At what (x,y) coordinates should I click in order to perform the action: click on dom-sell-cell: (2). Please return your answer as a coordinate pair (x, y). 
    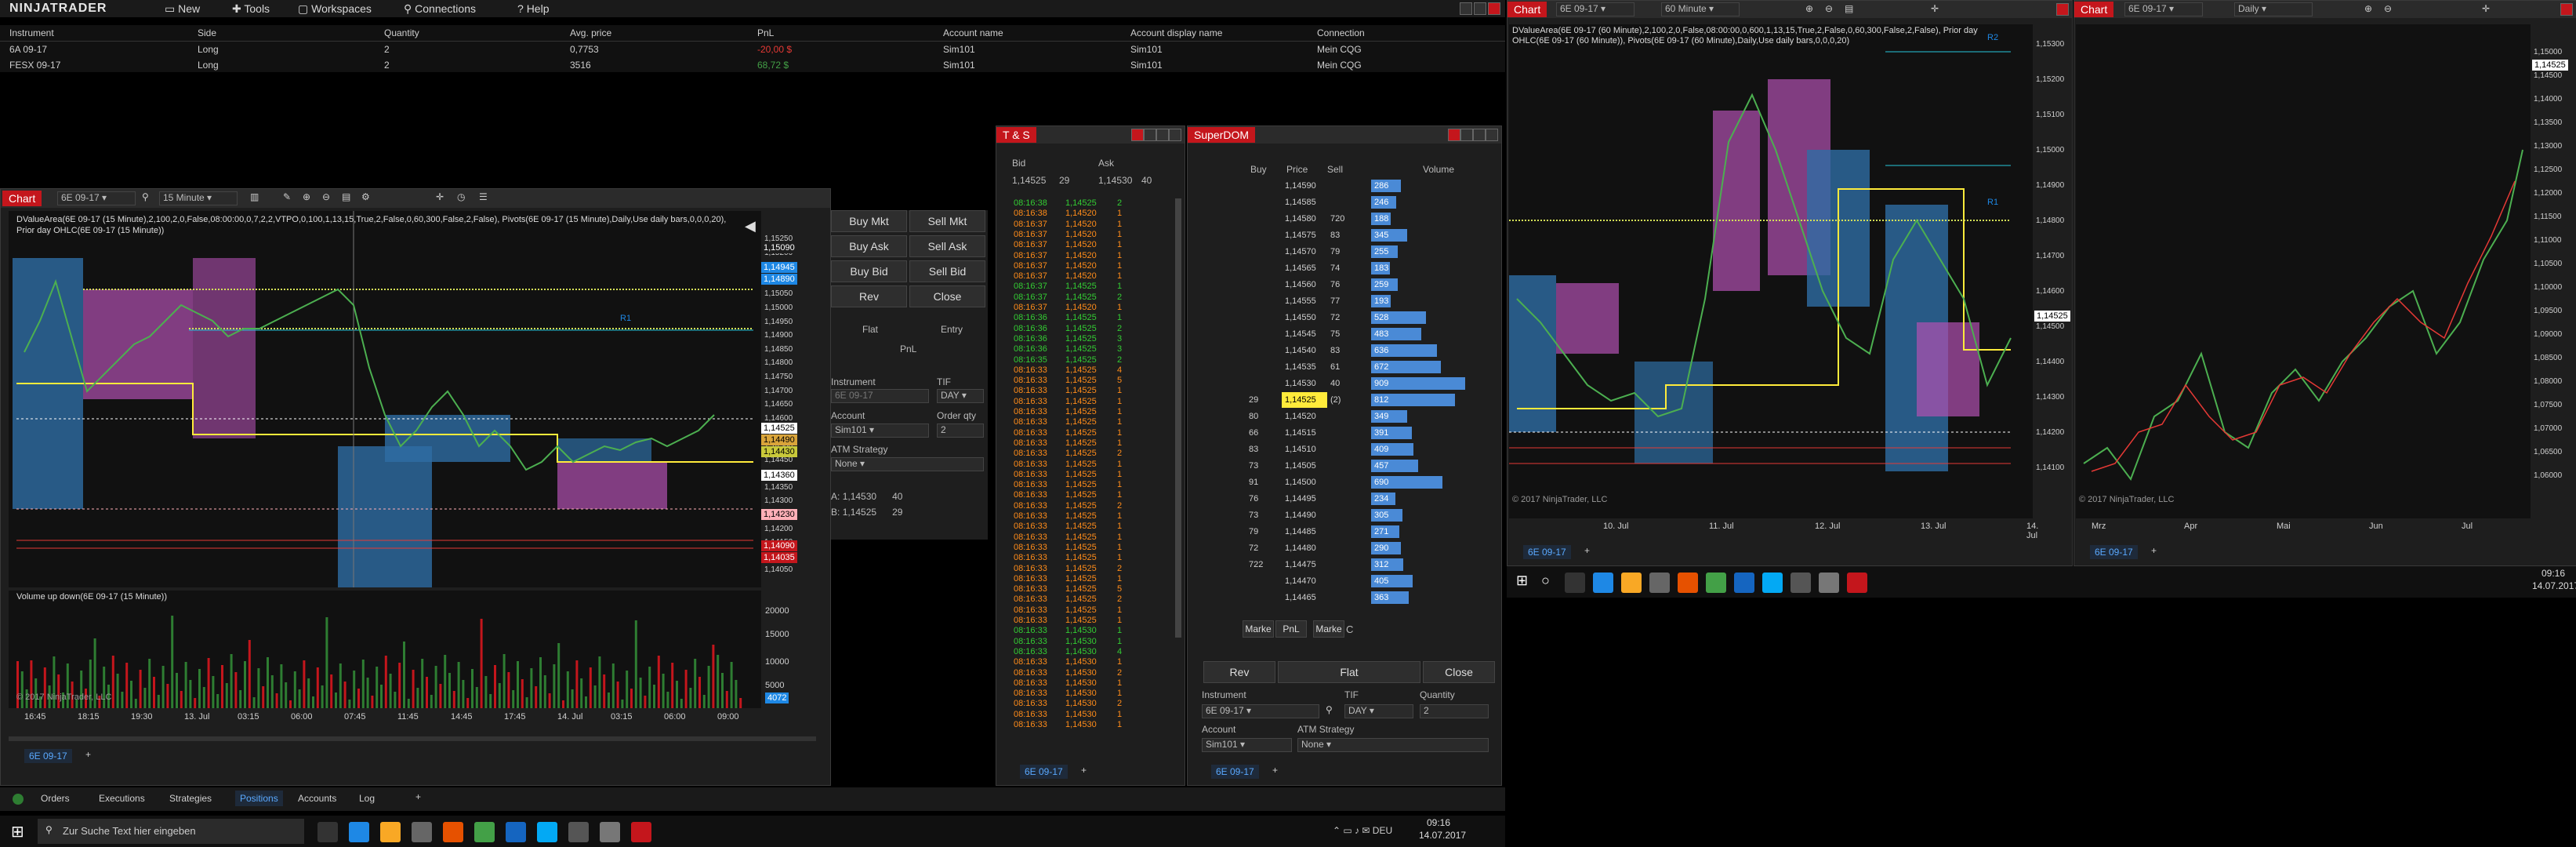
    Looking at the image, I should click on (1342, 400).